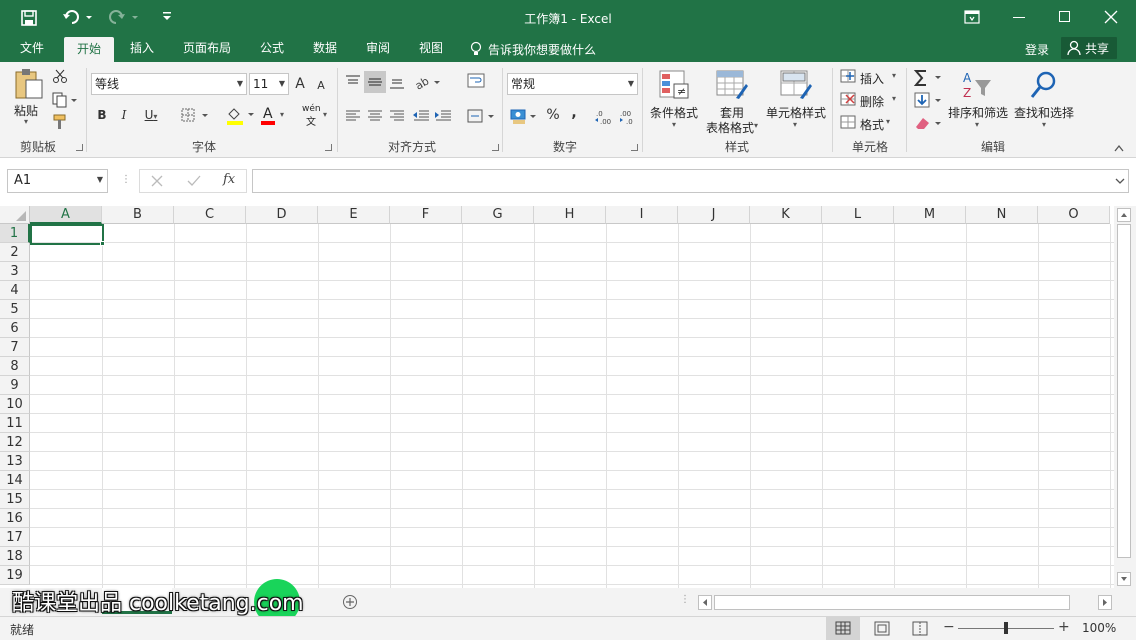 This screenshot has height=643, width=1136. Describe the element at coordinates (15, 461) in the screenshot. I see `row-header-13: 13` at that location.